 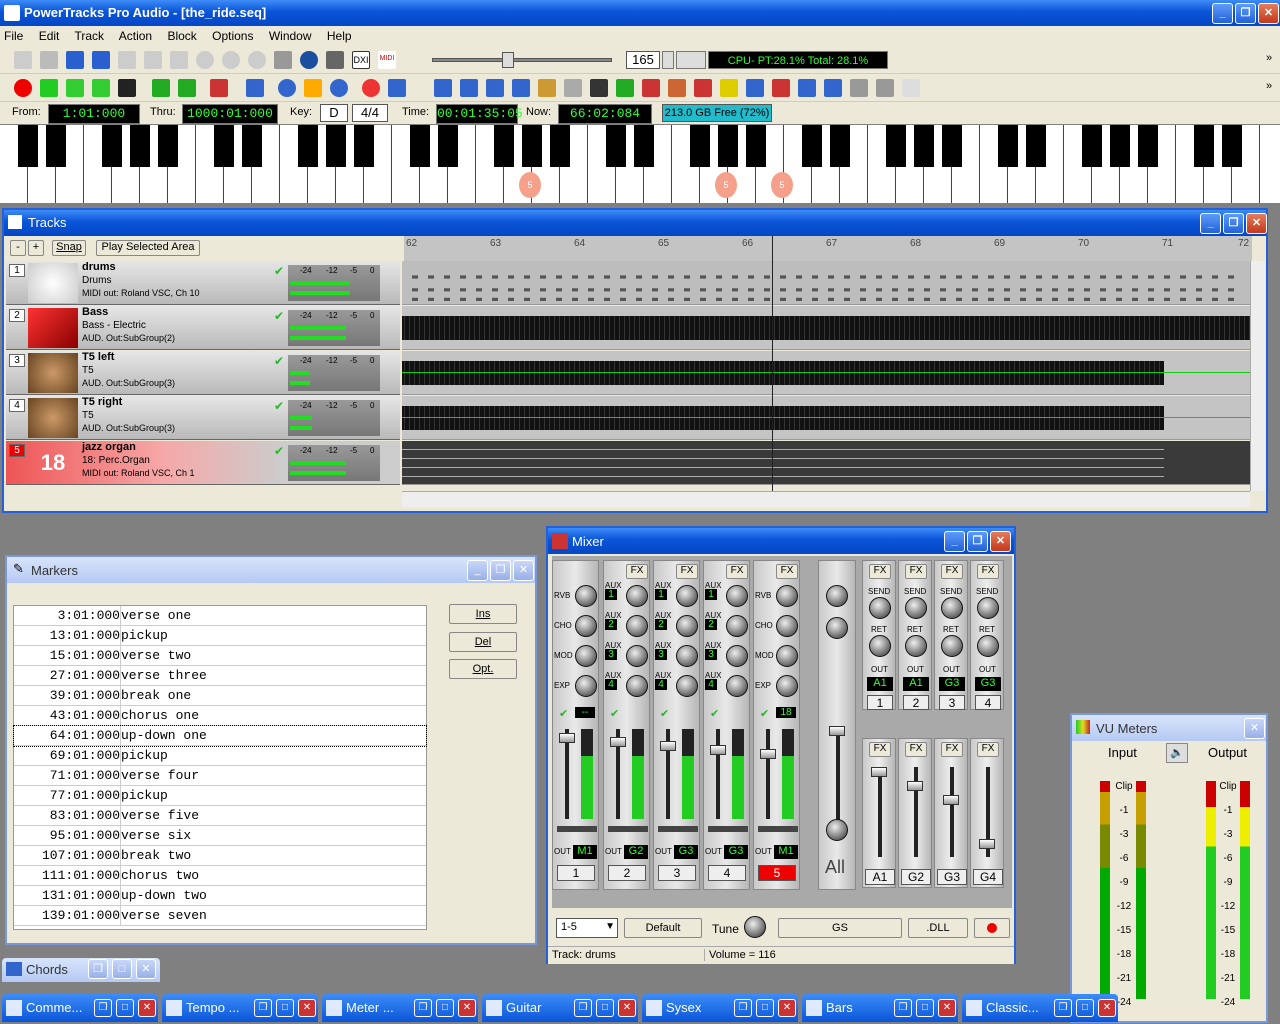 I want to click on chords-maximize-button: □, so click(x=122, y=969).